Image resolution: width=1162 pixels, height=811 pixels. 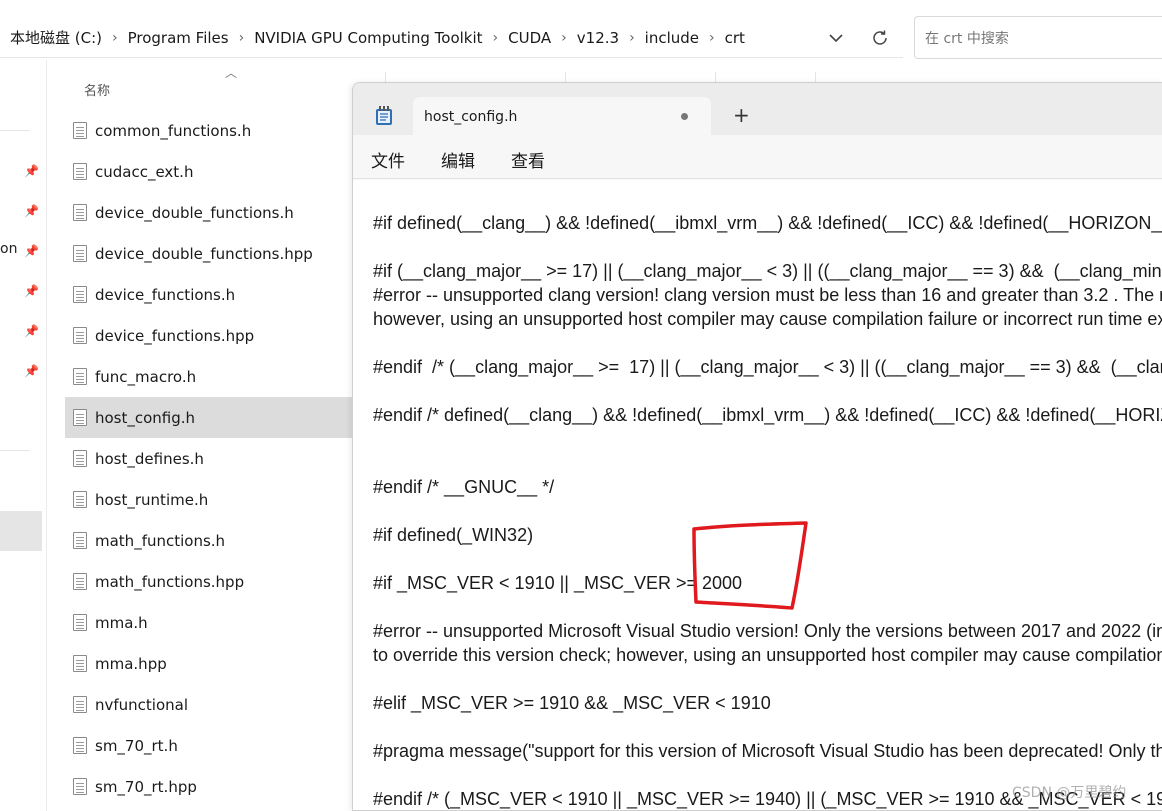 I want to click on unsaved-dot-icon, so click(x=684, y=116).